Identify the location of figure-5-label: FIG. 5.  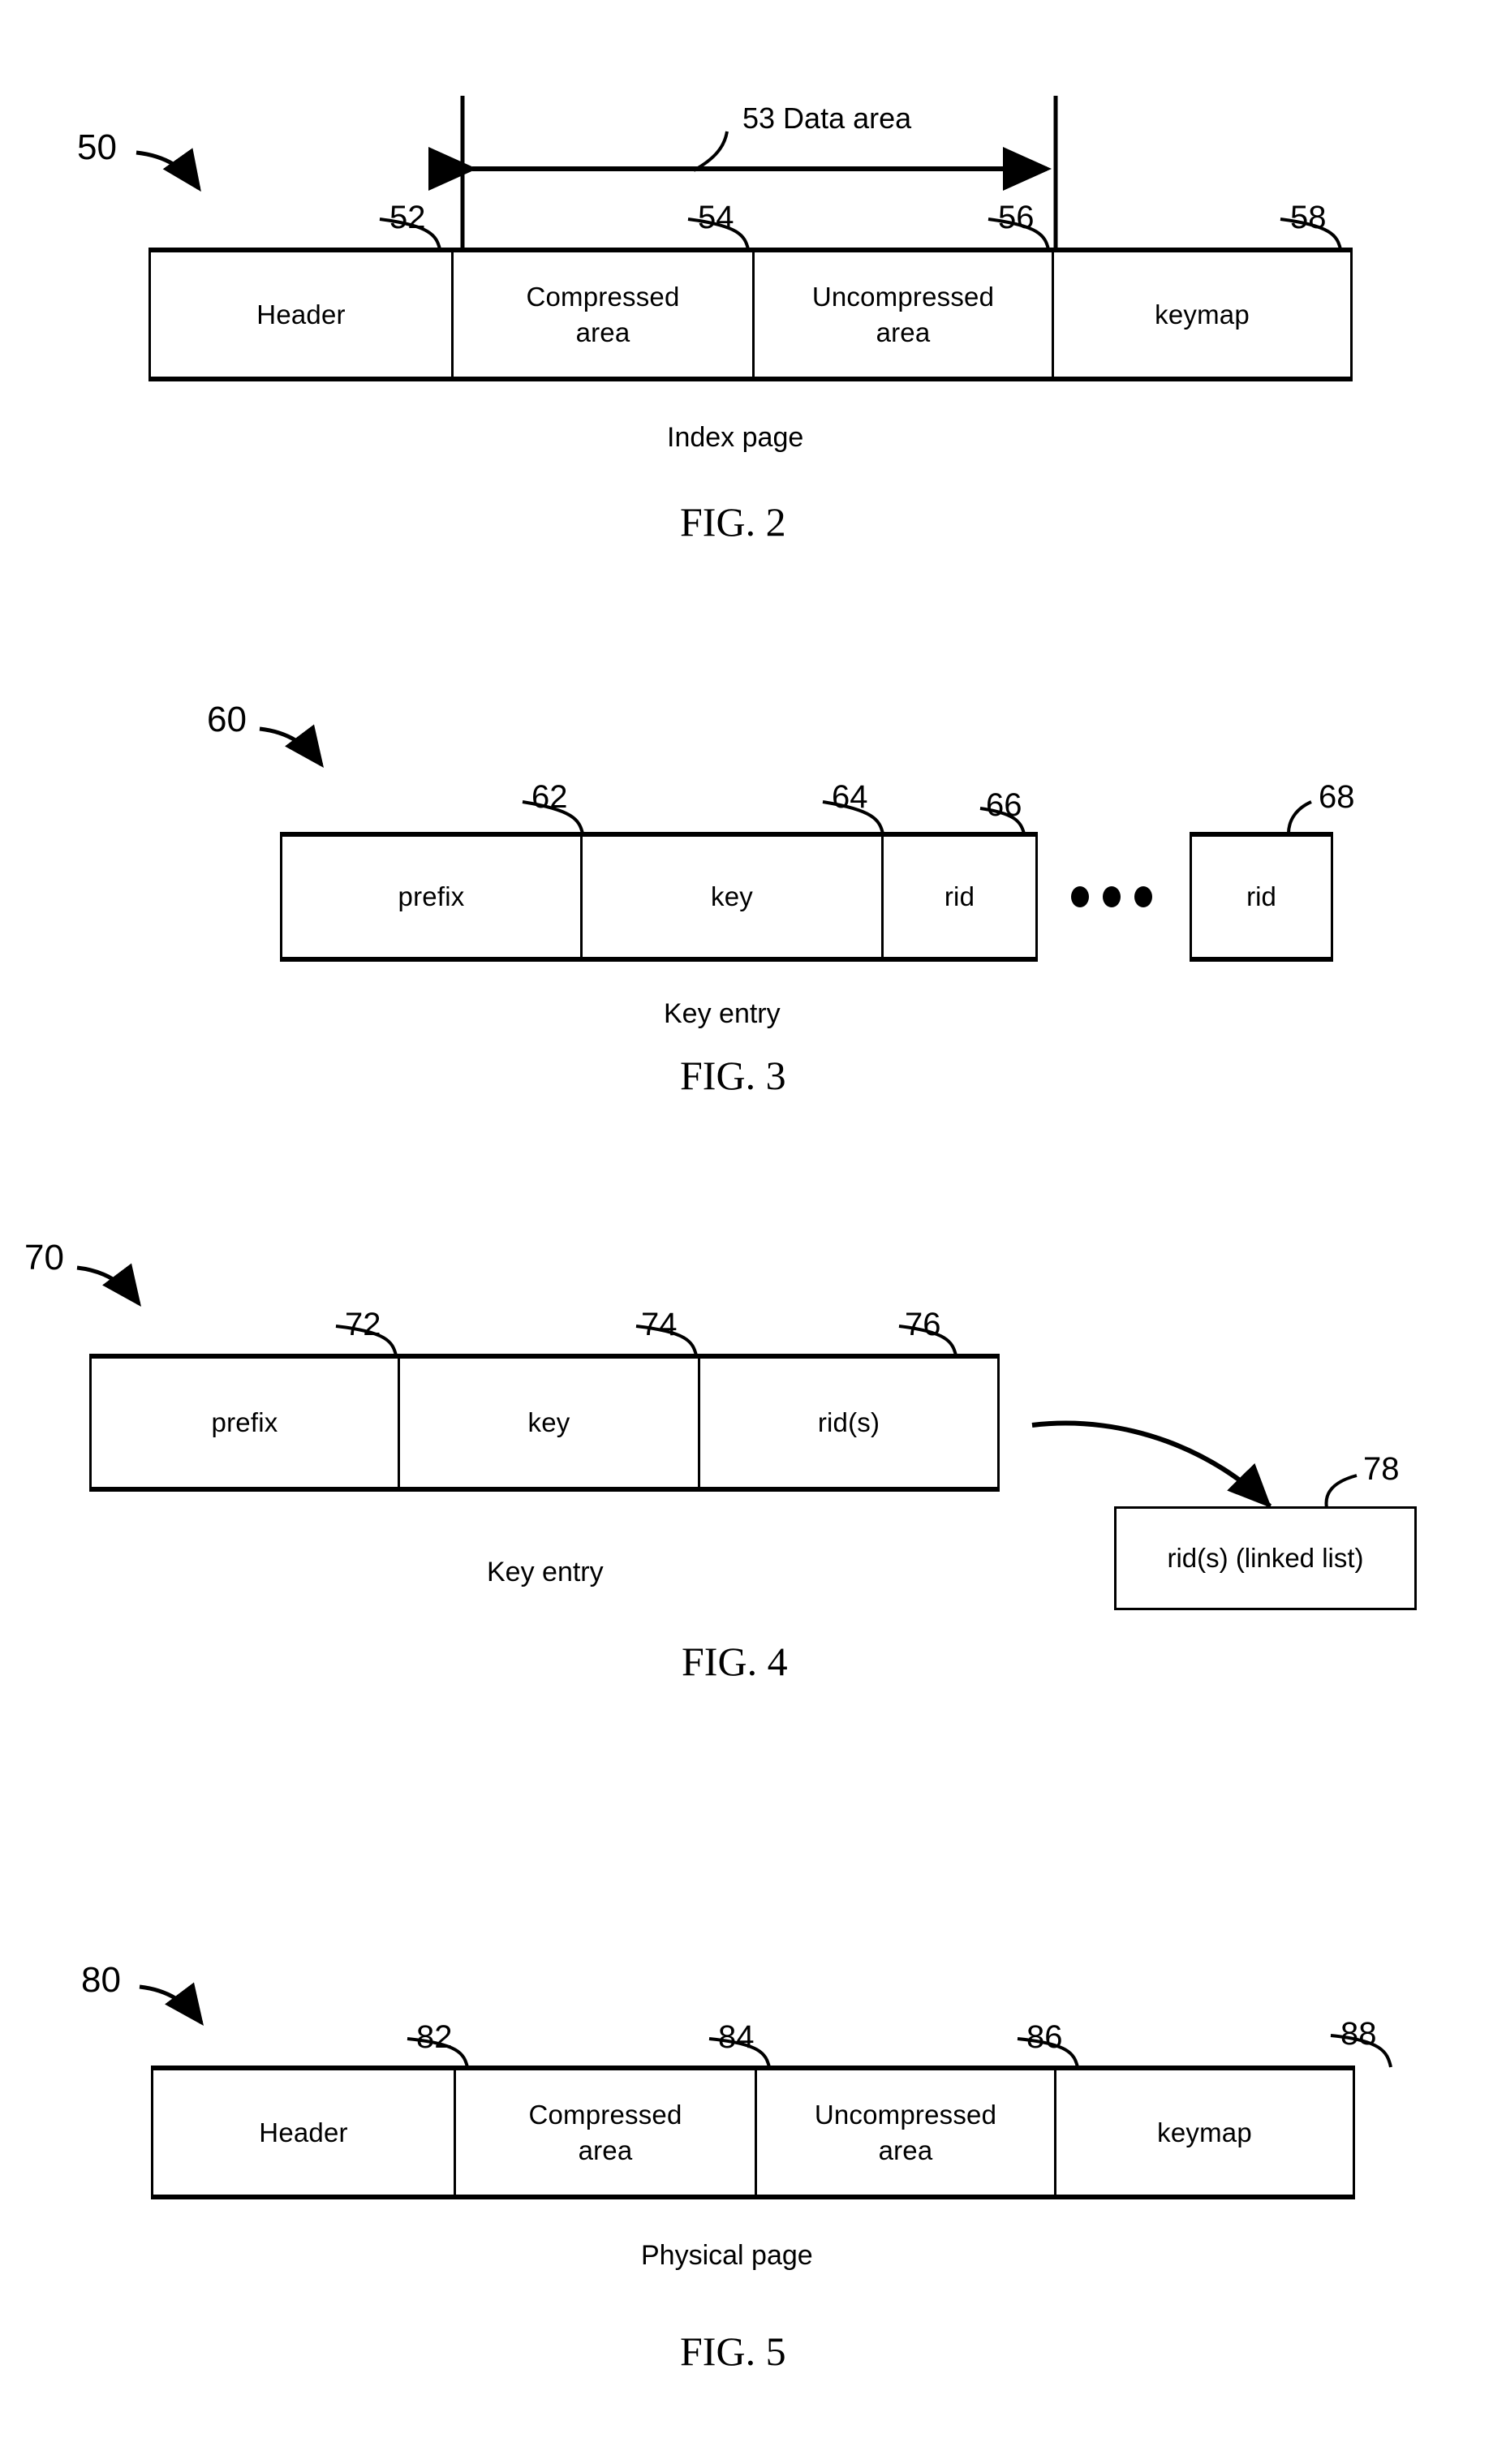
(733, 2351).